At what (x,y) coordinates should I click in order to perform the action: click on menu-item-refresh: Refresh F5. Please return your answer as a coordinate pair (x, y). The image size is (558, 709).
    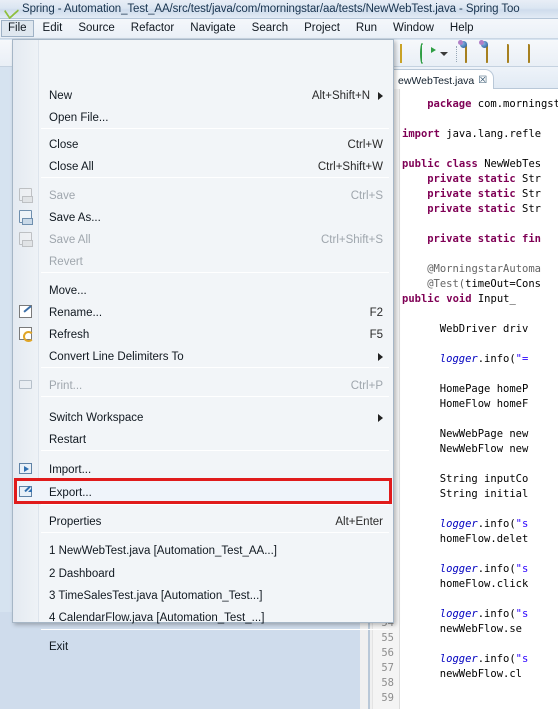
    Looking at the image, I should click on (215, 334).